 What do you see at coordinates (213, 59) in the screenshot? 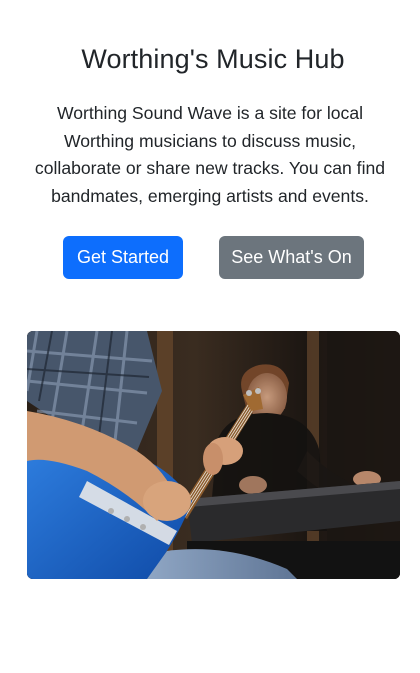
I see `page-title: Worthing's Music Hub` at bounding box center [213, 59].